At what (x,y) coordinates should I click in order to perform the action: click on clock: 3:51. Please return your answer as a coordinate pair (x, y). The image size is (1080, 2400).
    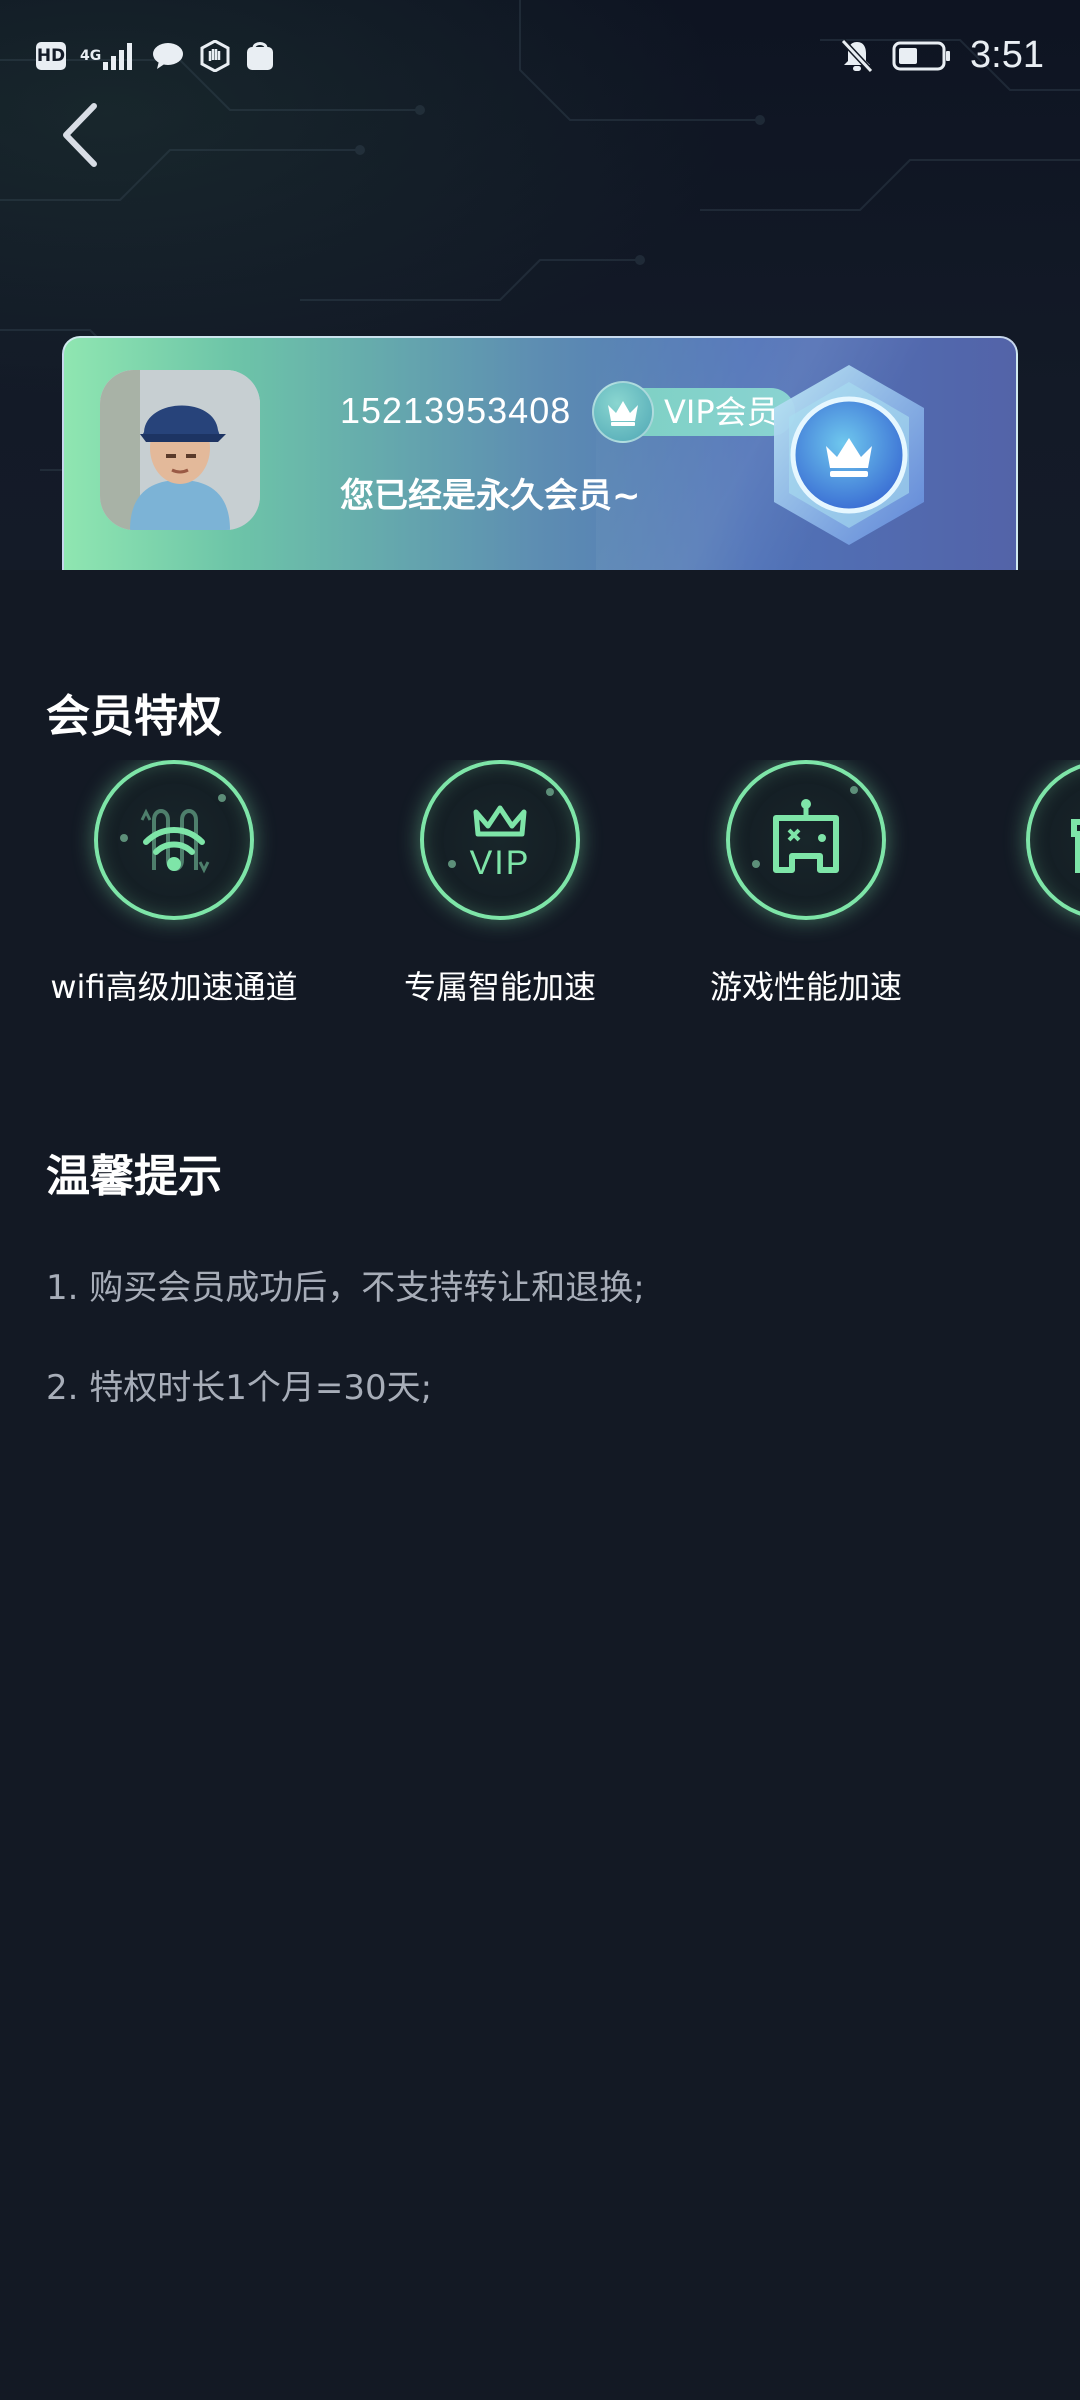
    Looking at the image, I should click on (1007, 55).